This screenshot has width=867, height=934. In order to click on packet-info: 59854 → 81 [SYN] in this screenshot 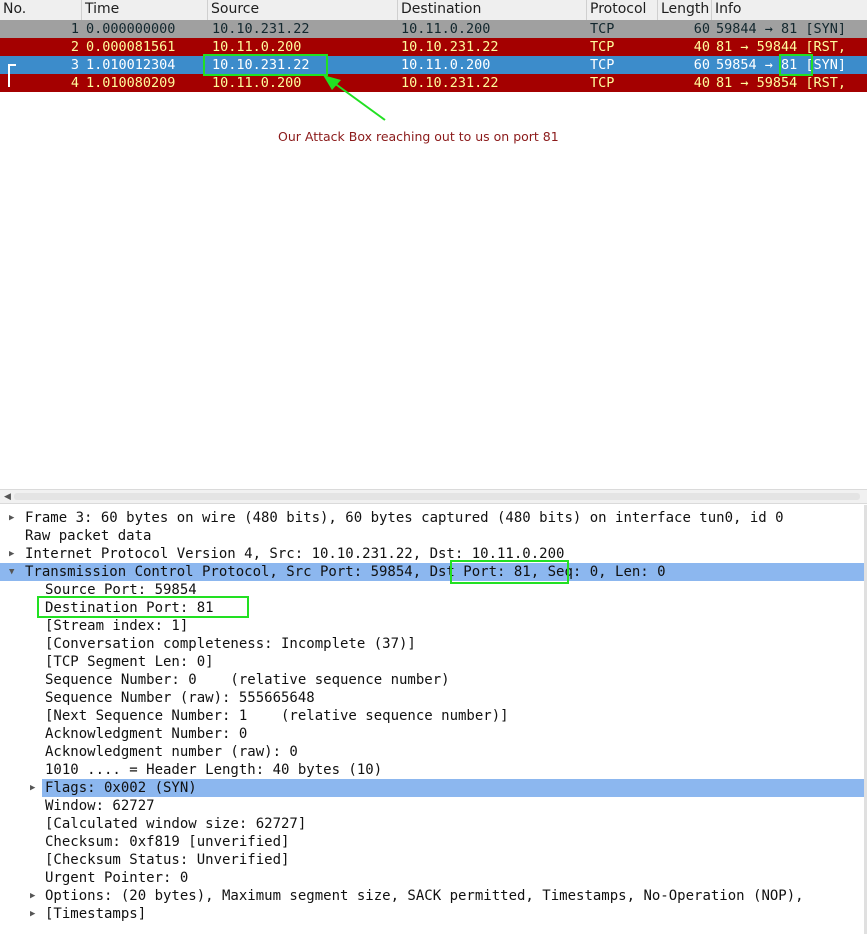, I will do `click(791, 65)`.